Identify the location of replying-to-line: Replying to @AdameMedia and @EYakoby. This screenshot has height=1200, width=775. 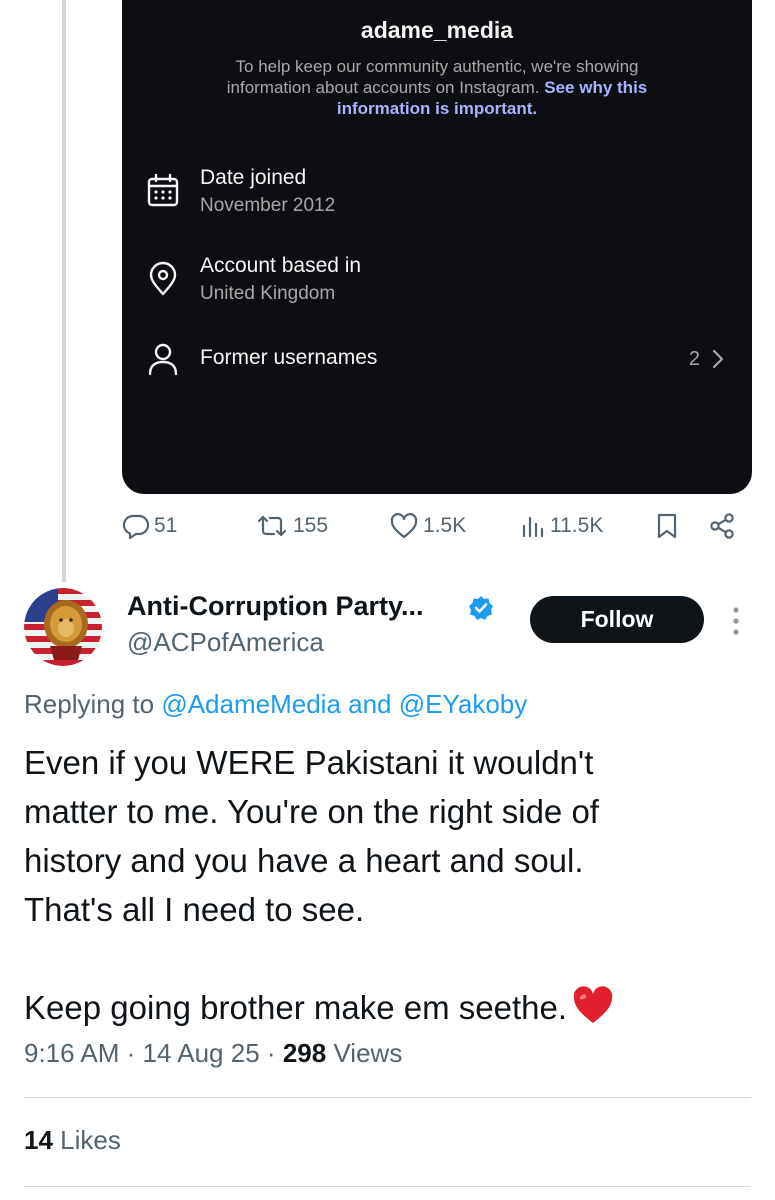
(275, 704).